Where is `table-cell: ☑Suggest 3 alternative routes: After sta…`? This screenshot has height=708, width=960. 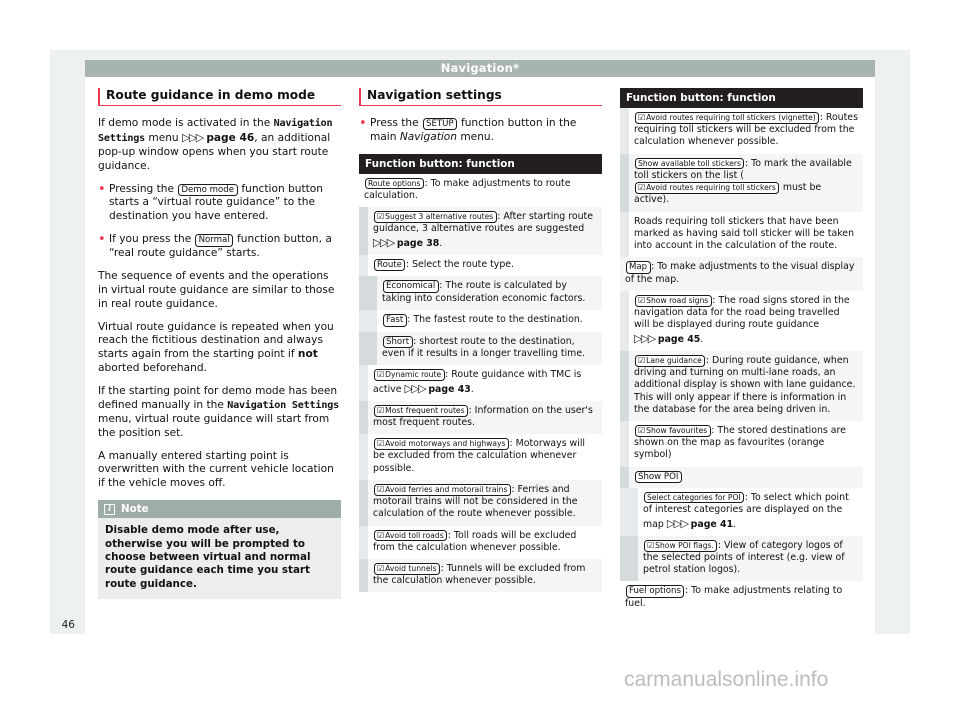
table-cell: ☑Suggest 3 alternative routes: After sta… is located at coordinates (485, 231).